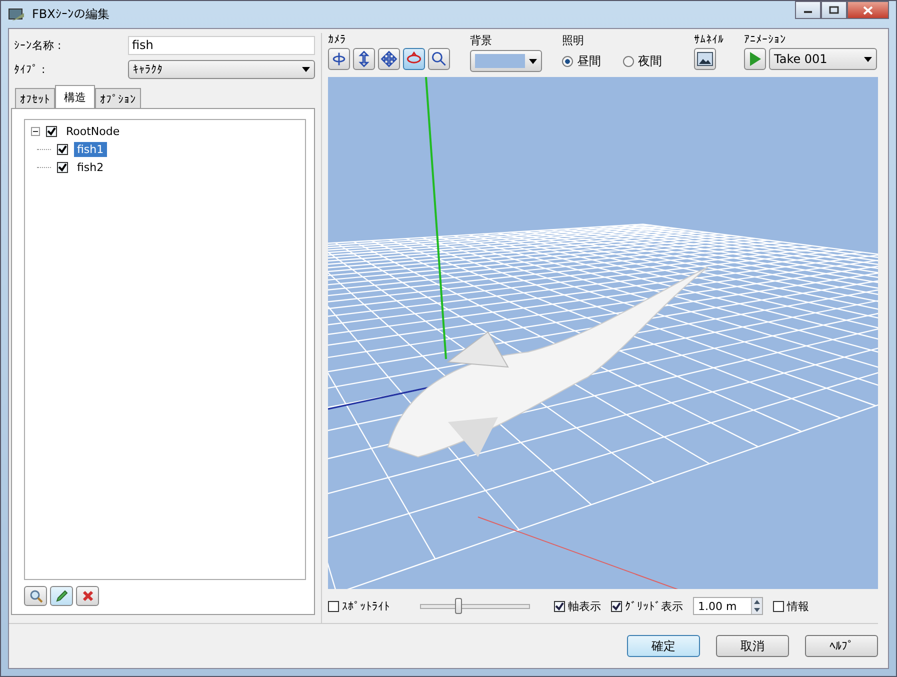 The height and width of the screenshot is (677, 897). Describe the element at coordinates (573, 40) in the screenshot. I see `lighting-label: 照明` at that location.